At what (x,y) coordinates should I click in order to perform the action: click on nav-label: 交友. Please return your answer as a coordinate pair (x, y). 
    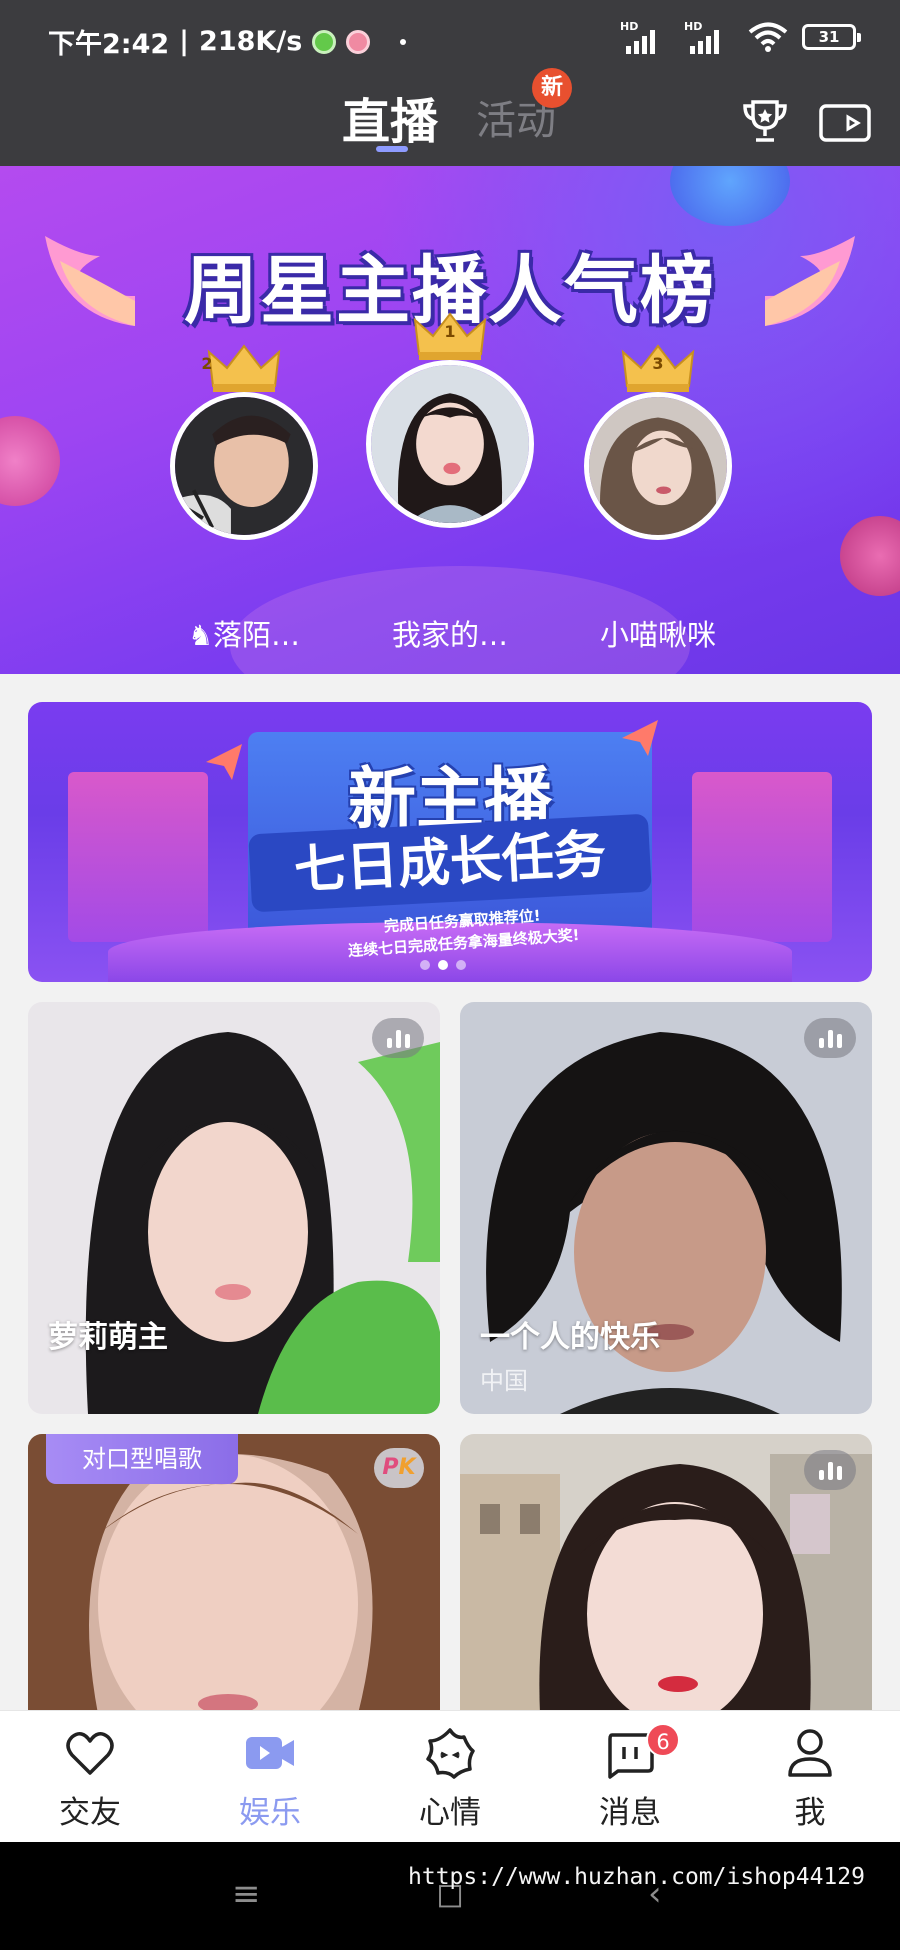
    Looking at the image, I should click on (90, 1813).